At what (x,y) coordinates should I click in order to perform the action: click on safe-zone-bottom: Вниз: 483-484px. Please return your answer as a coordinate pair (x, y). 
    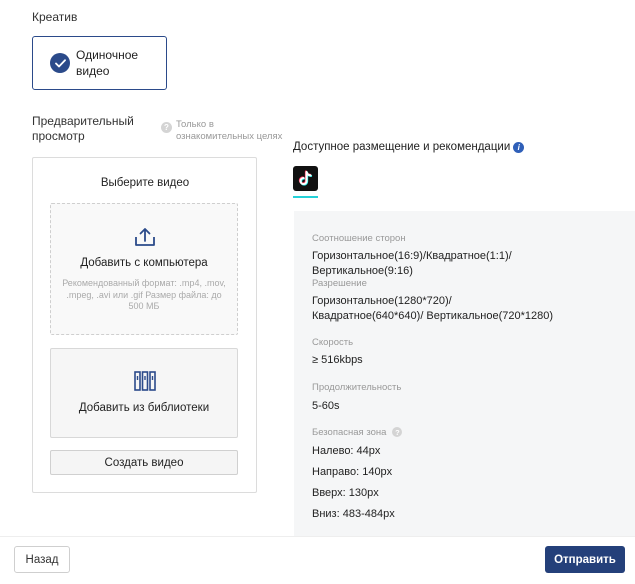
    Looking at the image, I should click on (353, 514).